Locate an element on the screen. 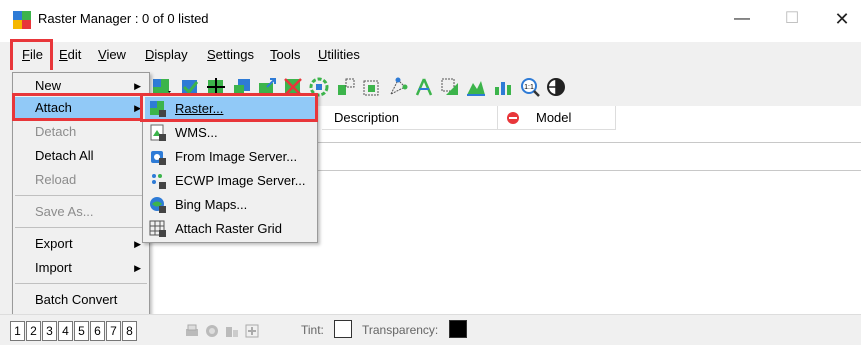 The width and height of the screenshot is (861, 345). status-bar: 1 2 3 4 5 6 7 8 Tint: Transparency: is located at coordinates (430, 329).